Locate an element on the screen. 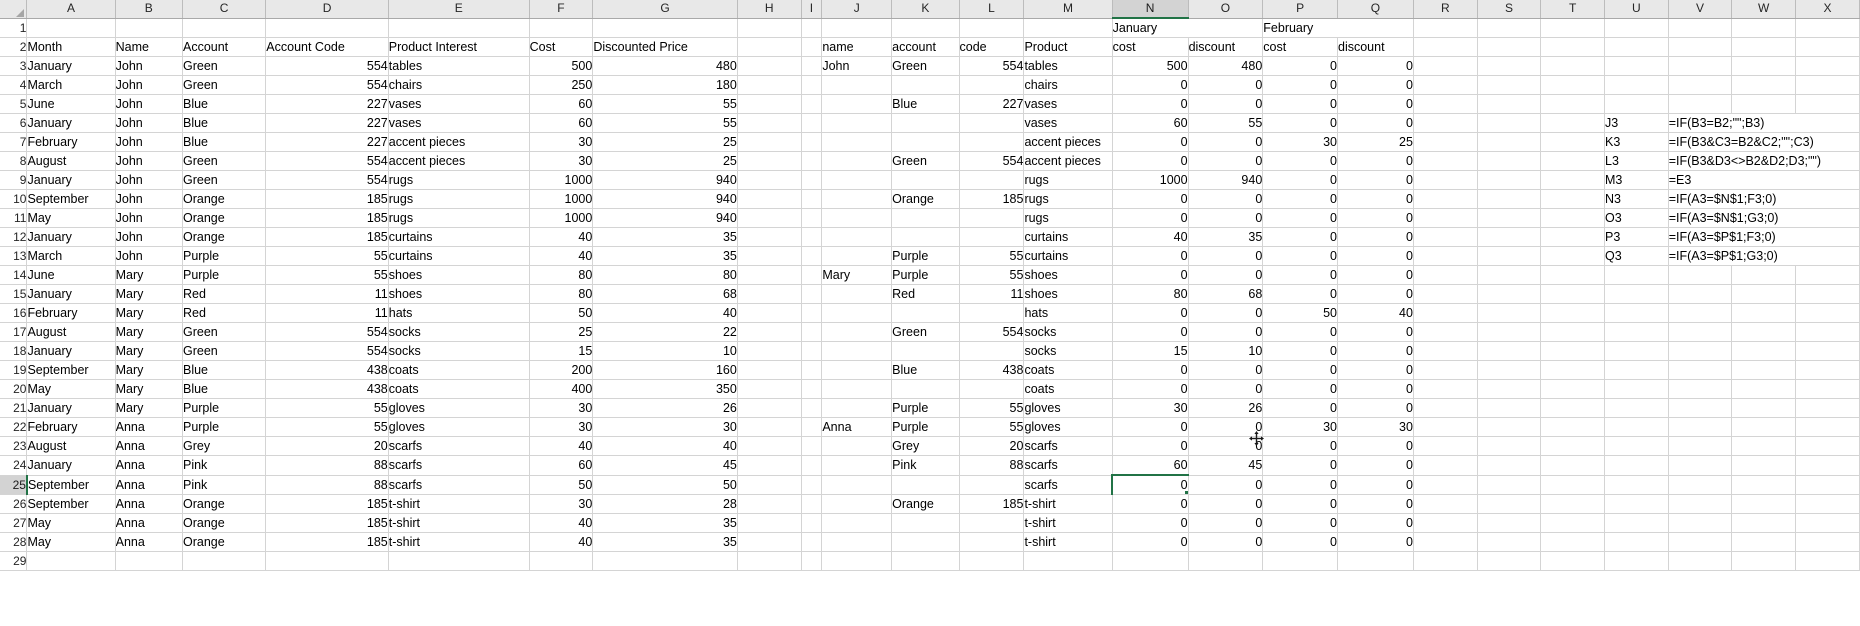  right-cell-K14: Purple is located at coordinates (925, 275).